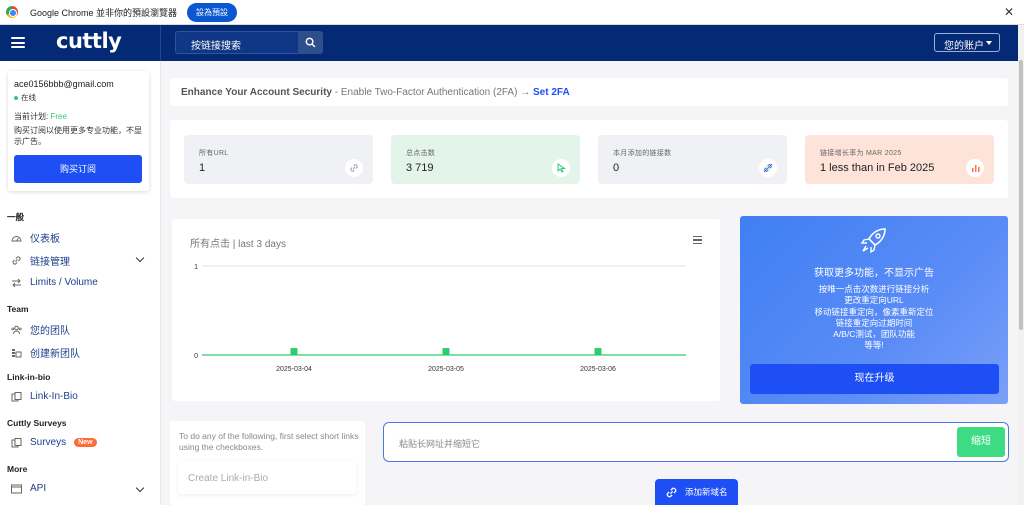 The height and width of the screenshot is (505, 1024). I want to click on section-team: Team, so click(18, 309).